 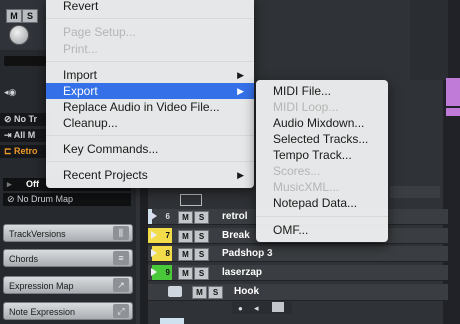 I want to click on midi-event-purple, so click(x=453, y=92).